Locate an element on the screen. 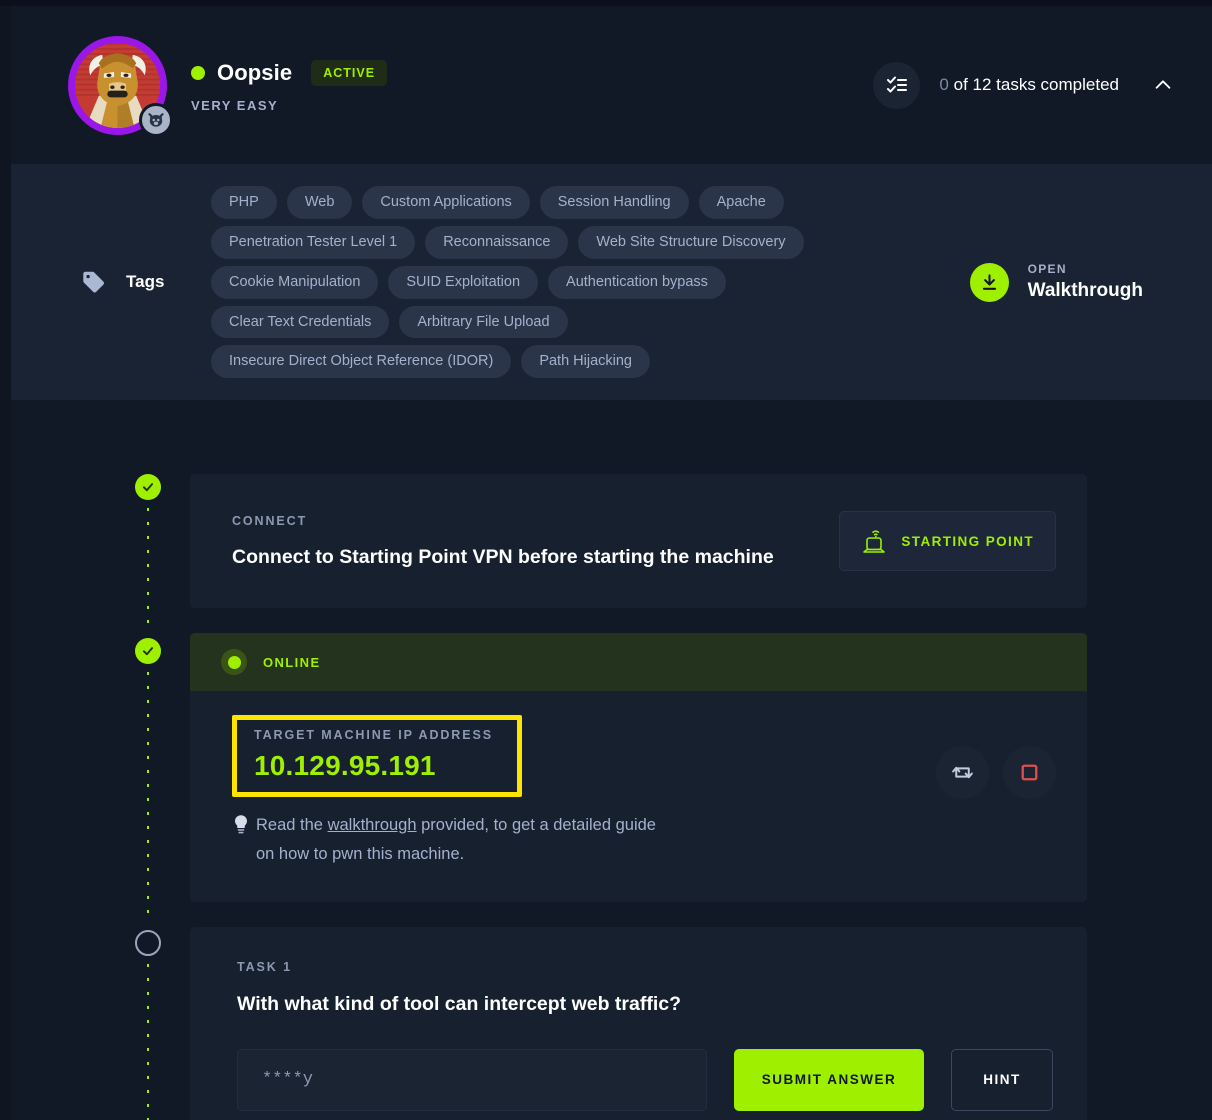  tags-label: Tags is located at coordinates (145, 282).